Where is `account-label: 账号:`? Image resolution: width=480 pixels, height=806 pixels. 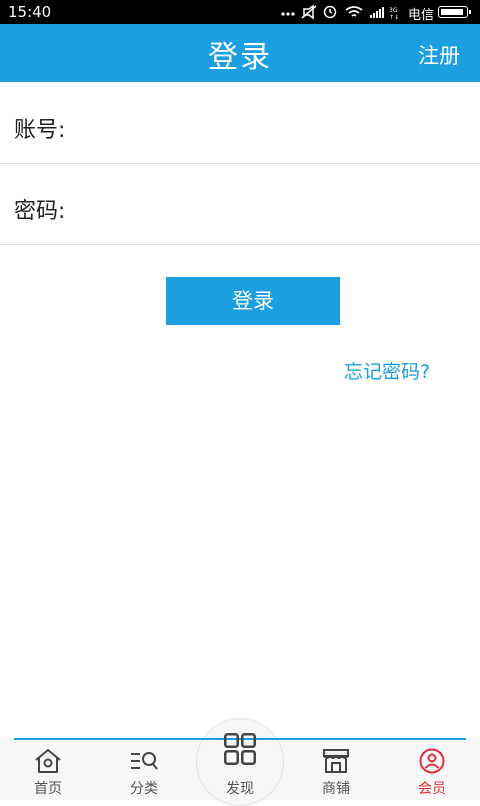
account-label: 账号: is located at coordinates (40, 130).